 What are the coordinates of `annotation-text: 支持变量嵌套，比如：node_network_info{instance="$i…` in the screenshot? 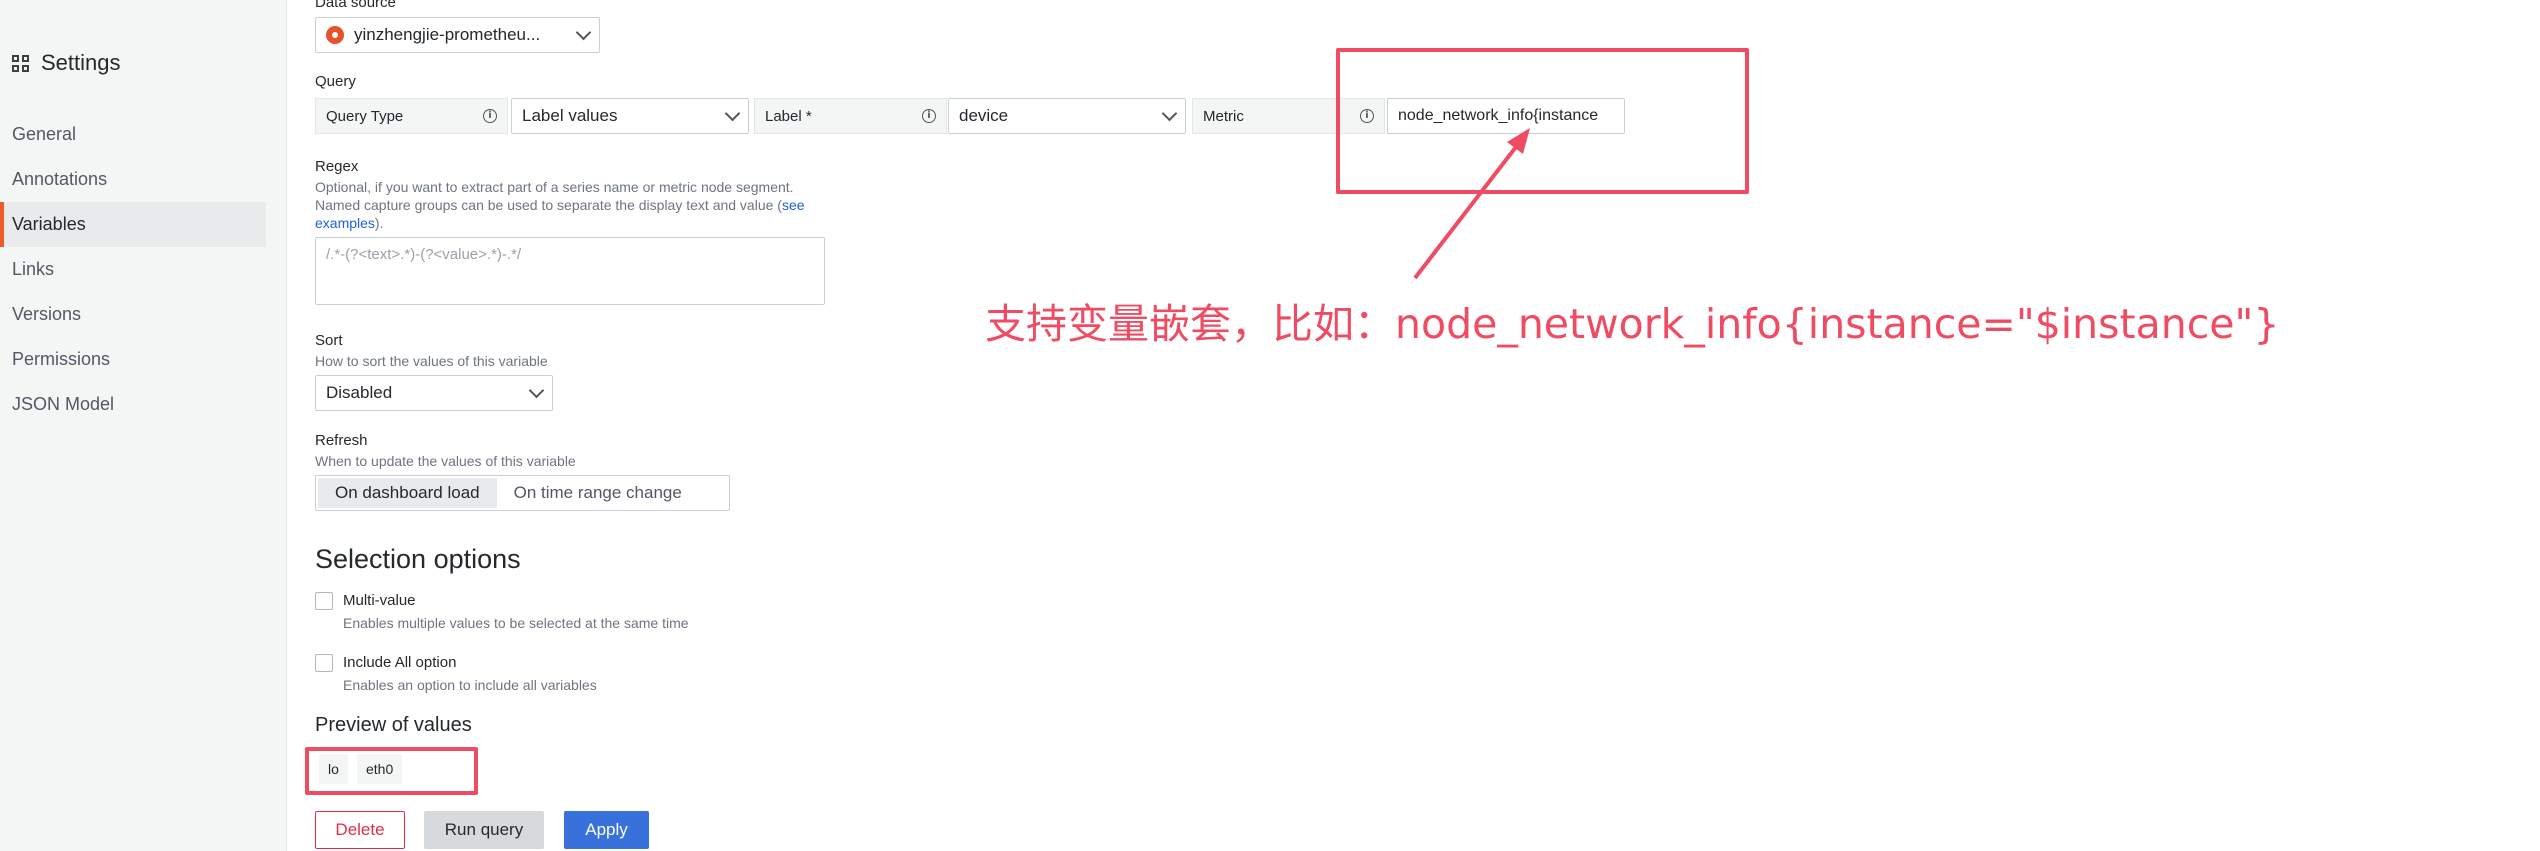 It's located at (1632, 324).